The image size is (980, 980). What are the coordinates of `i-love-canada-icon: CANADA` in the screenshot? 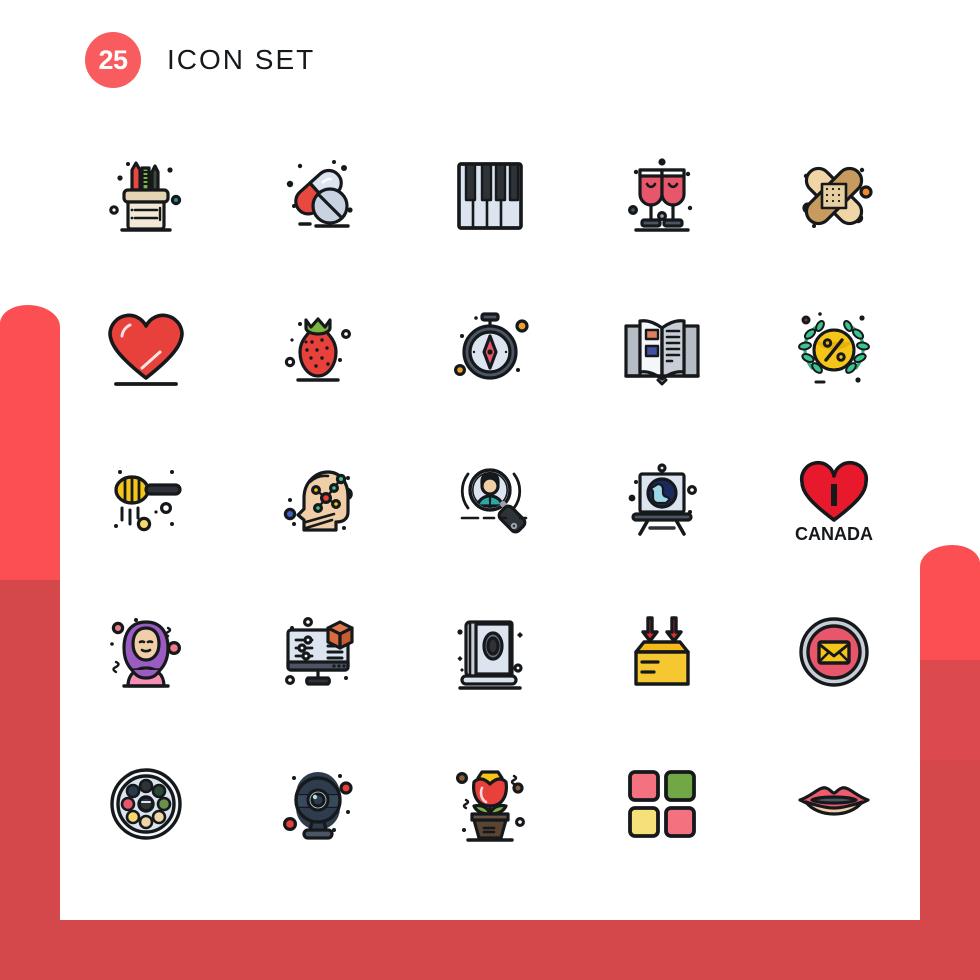 It's located at (834, 502).